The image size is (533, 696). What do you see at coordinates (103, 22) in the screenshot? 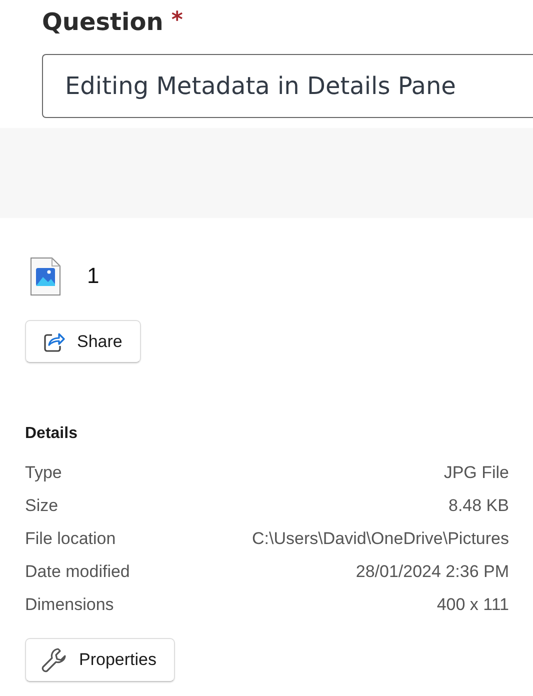
I see `field-label: Question` at bounding box center [103, 22].